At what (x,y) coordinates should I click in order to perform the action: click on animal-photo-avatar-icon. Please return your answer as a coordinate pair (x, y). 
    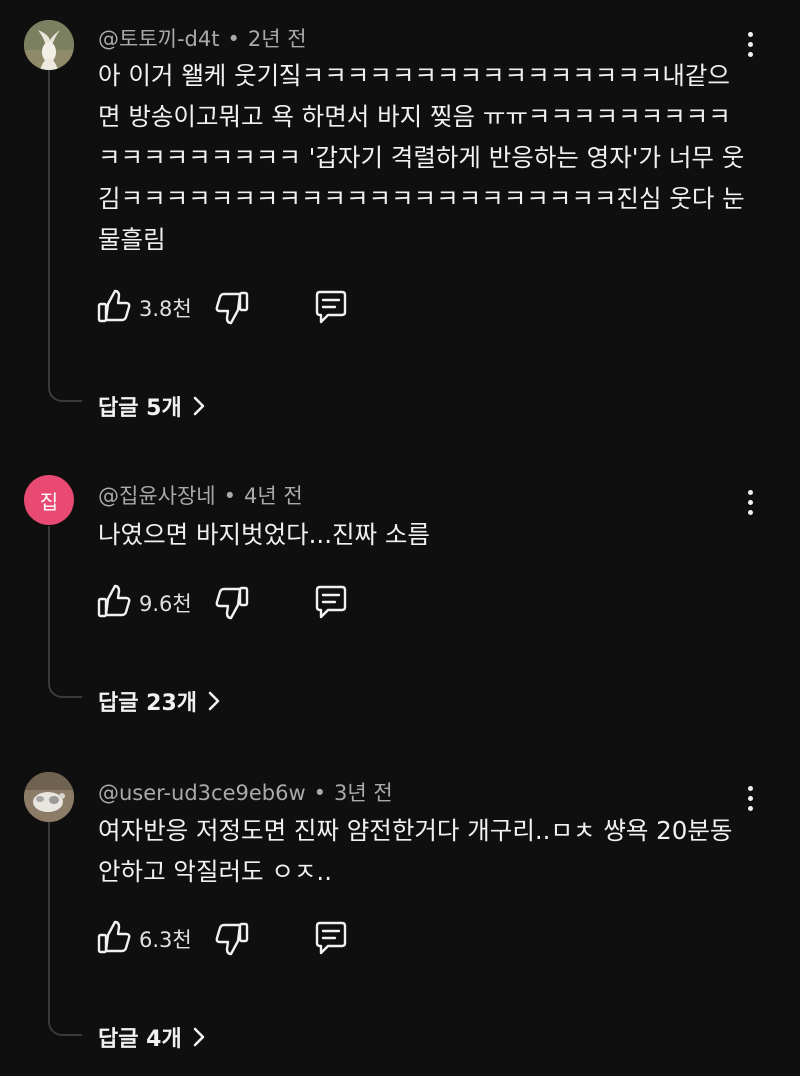
    Looking at the image, I should click on (49, 797).